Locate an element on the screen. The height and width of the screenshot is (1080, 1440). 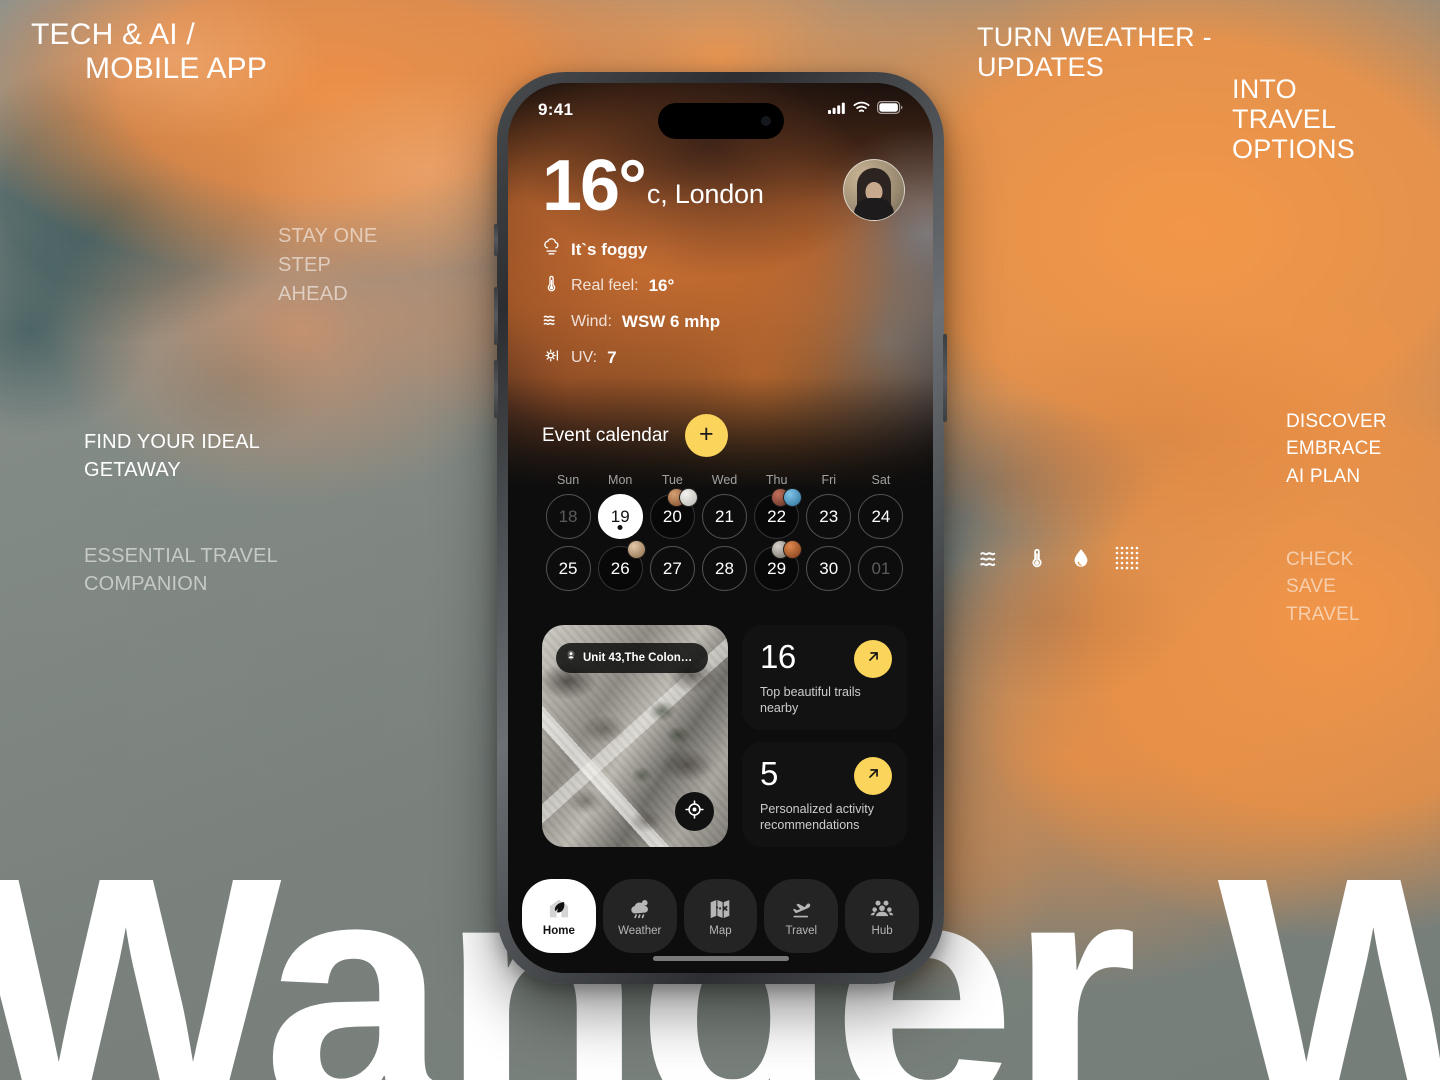
cellular-signal-icon is located at coordinates (837, 110).